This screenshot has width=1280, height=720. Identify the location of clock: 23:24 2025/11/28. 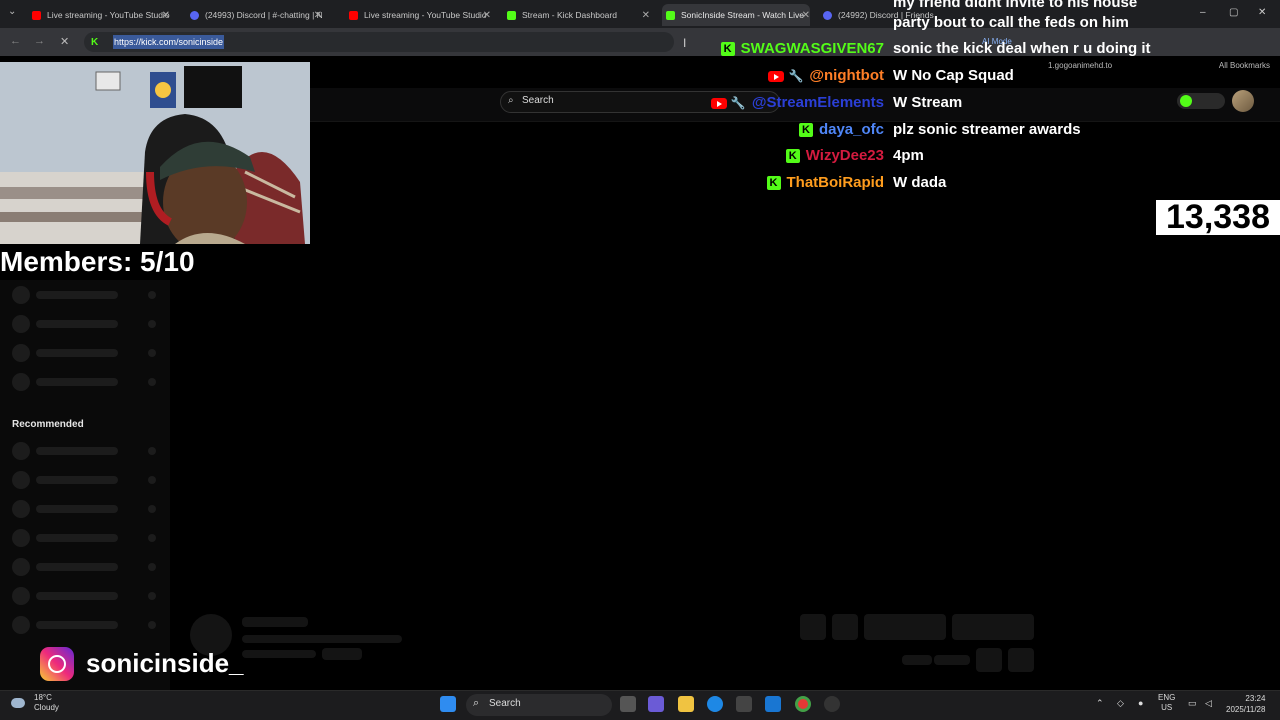
(1245, 704).